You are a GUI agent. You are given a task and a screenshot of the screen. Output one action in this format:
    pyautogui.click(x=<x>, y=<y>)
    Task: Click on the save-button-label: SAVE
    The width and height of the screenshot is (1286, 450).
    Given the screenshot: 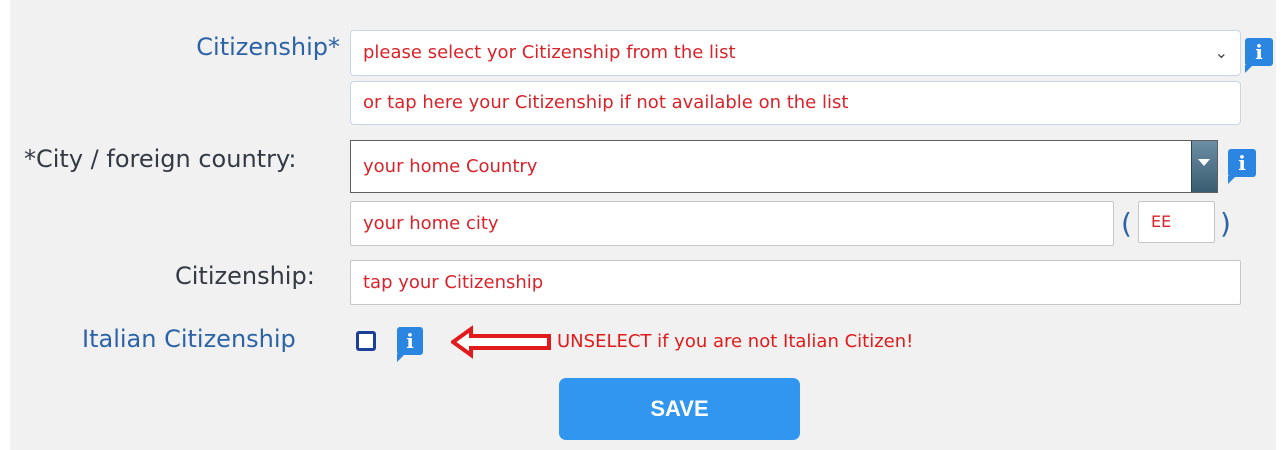 What is the action you would take?
    pyautogui.click(x=679, y=408)
    